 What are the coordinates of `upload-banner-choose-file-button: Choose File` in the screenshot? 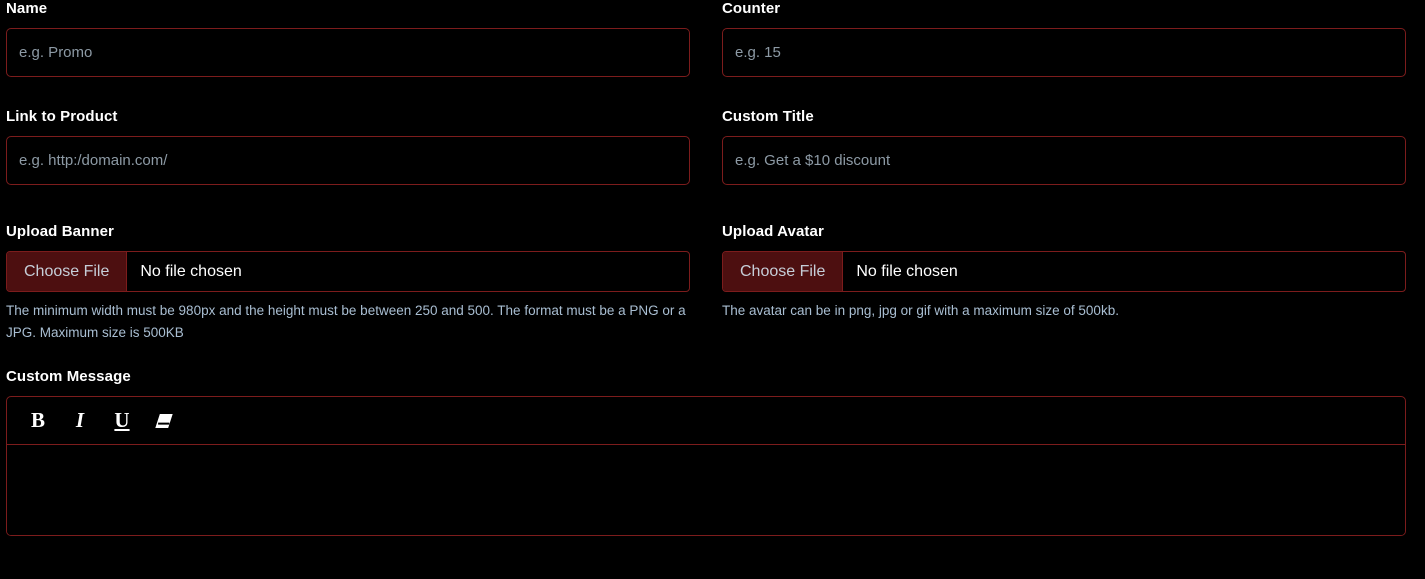 It's located at (67, 271).